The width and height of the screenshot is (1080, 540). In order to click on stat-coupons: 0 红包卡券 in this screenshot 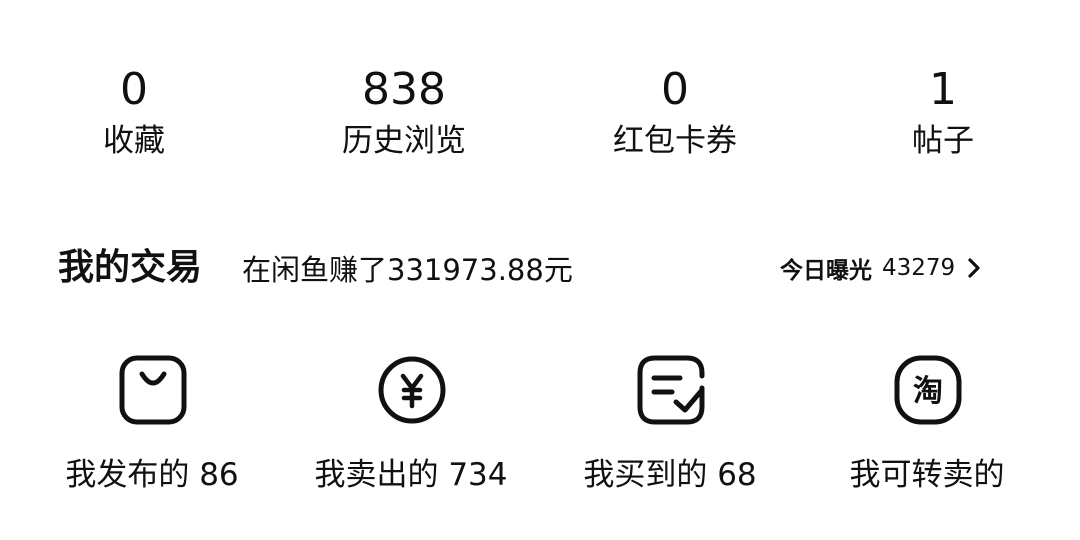, I will do `click(675, 117)`.